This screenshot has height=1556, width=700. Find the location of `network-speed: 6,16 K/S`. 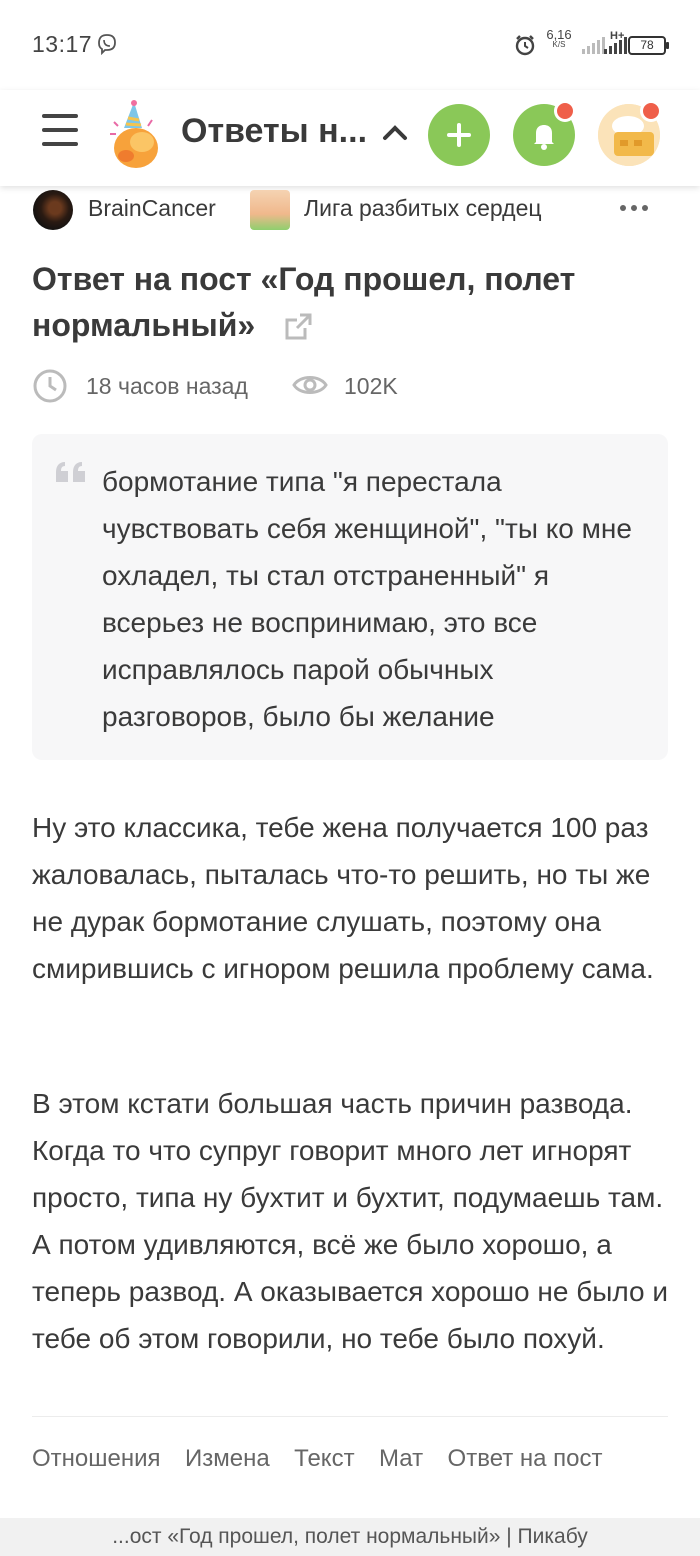

network-speed: 6,16 K/S is located at coordinates (559, 38).